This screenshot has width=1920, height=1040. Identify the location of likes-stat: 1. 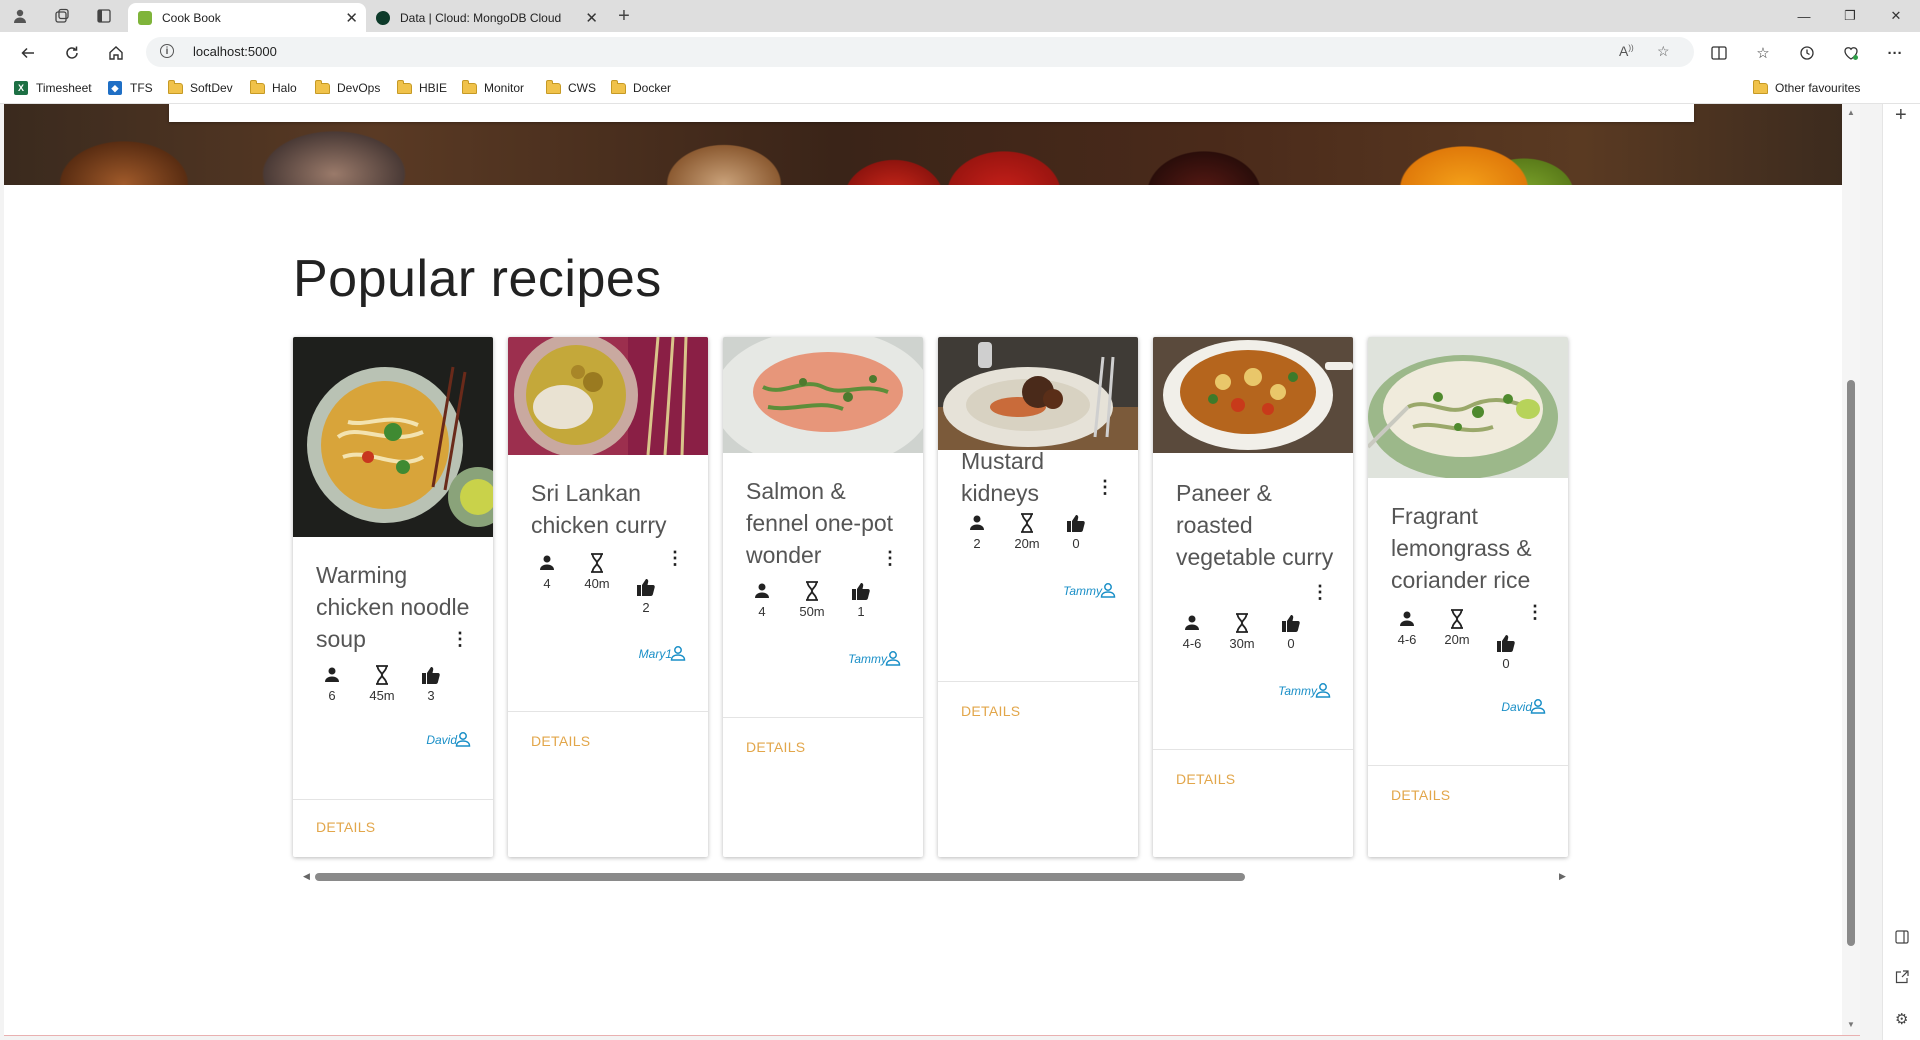
(861, 600).